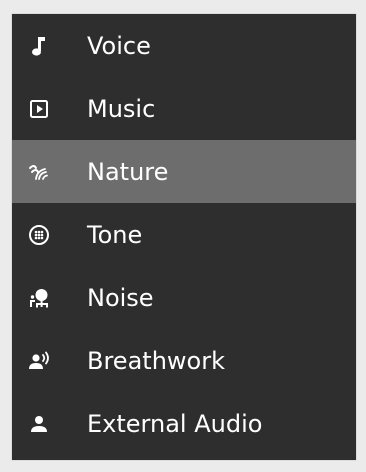  I want to click on menu-item-nature: Nature, so click(184, 171).